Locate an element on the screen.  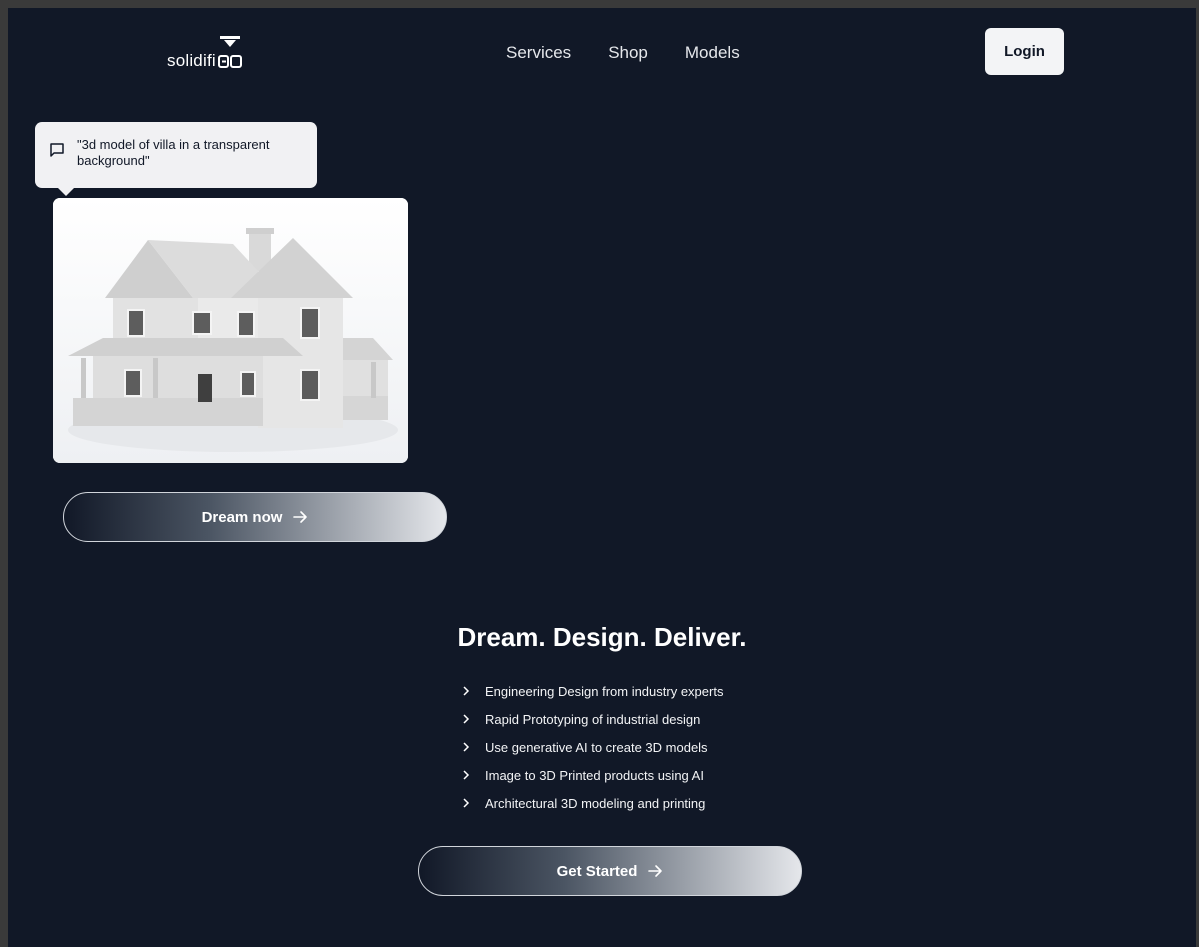
list-item: Image to 3D Printed products using AI is located at coordinates (591, 775).